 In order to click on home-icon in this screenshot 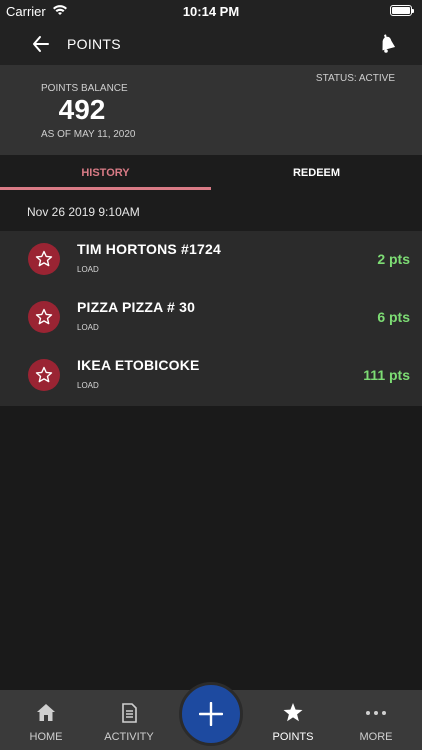, I will do `click(46, 712)`.